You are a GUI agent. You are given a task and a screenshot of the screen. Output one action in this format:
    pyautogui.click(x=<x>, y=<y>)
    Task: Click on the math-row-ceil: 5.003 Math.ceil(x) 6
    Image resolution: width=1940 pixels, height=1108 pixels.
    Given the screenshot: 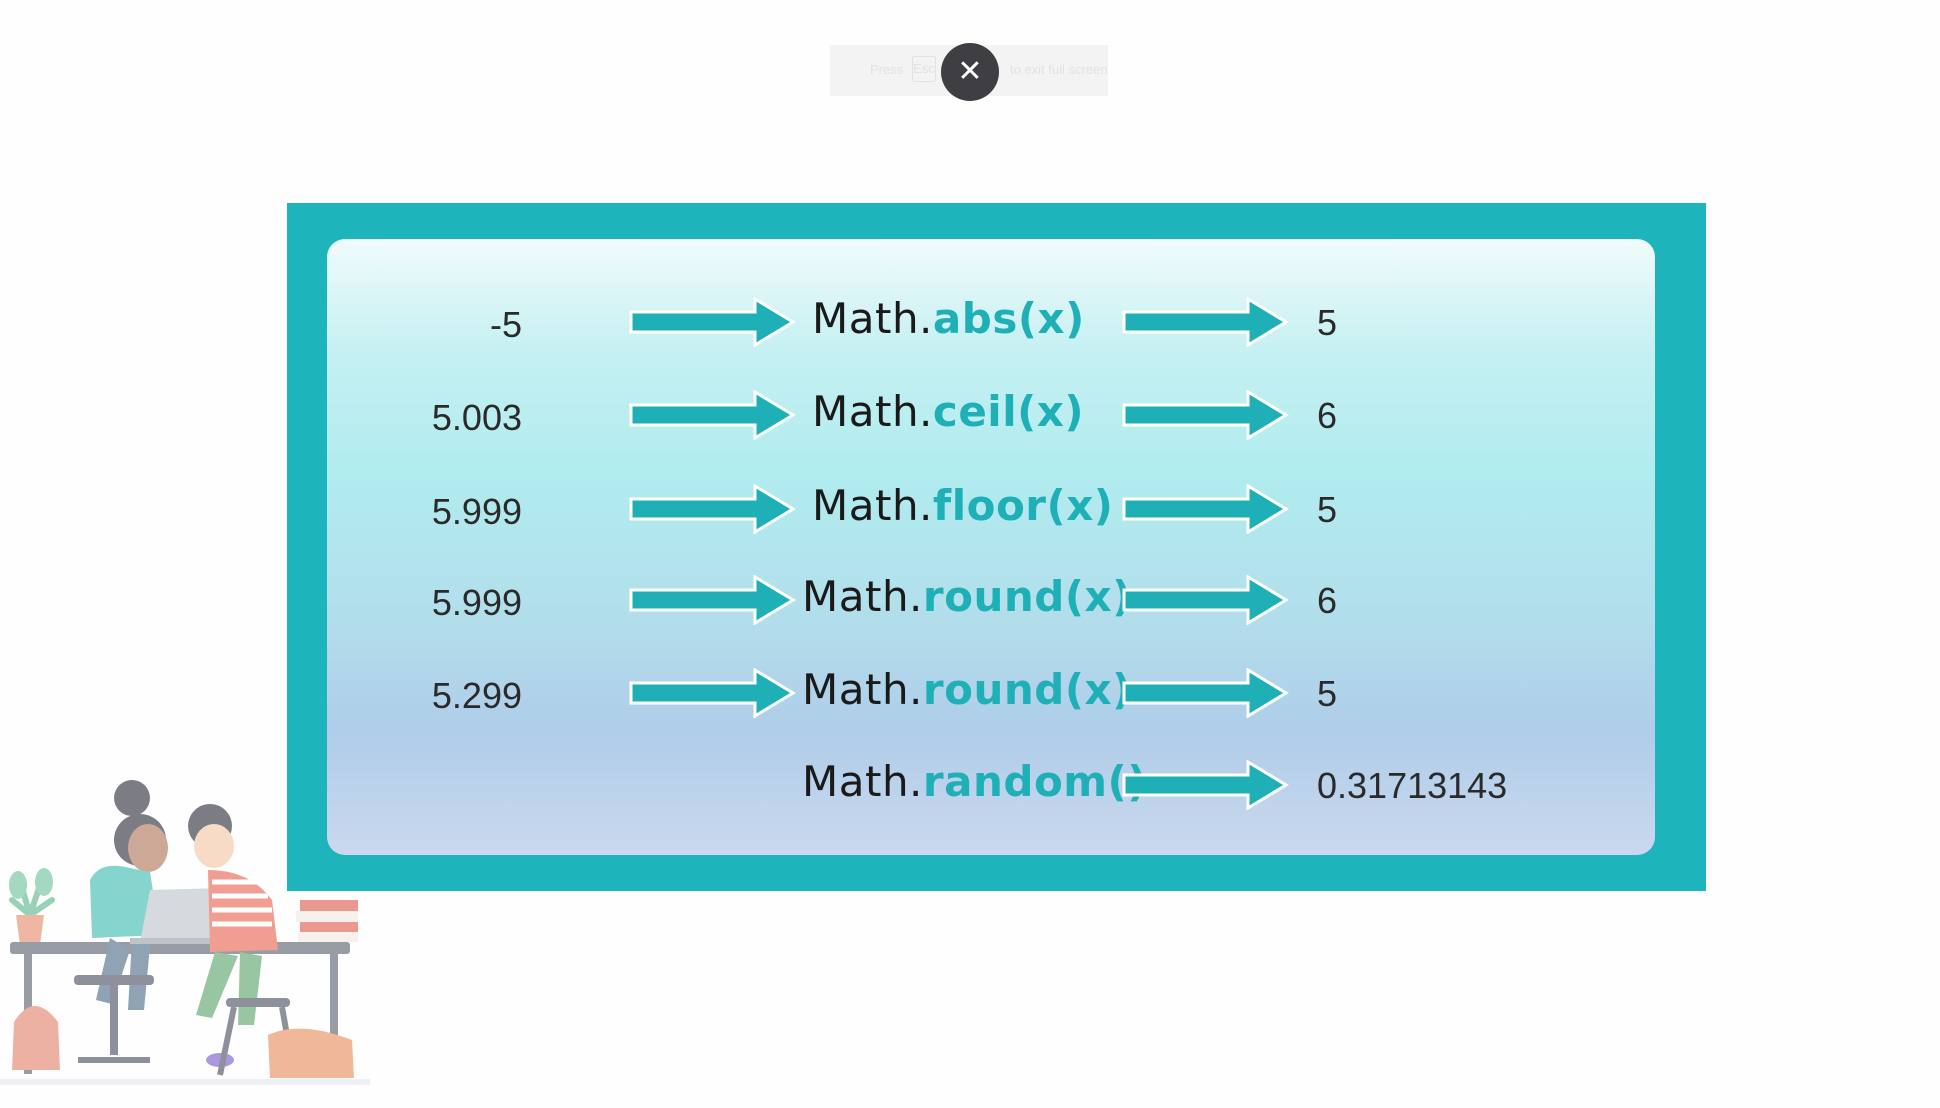 What is the action you would take?
    pyautogui.click(x=991, y=417)
    